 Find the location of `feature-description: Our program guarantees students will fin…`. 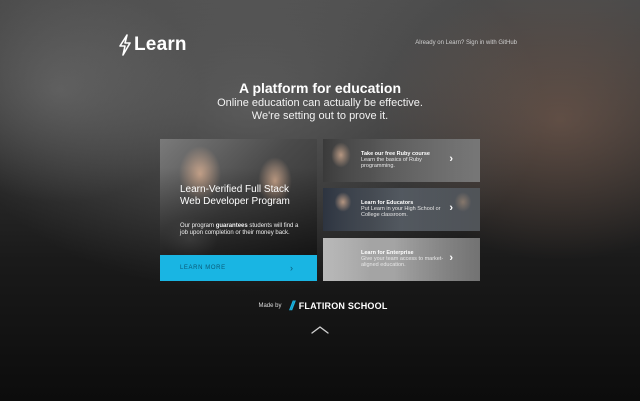

feature-description: Our program guarantees students will fin… is located at coordinates (240, 230).